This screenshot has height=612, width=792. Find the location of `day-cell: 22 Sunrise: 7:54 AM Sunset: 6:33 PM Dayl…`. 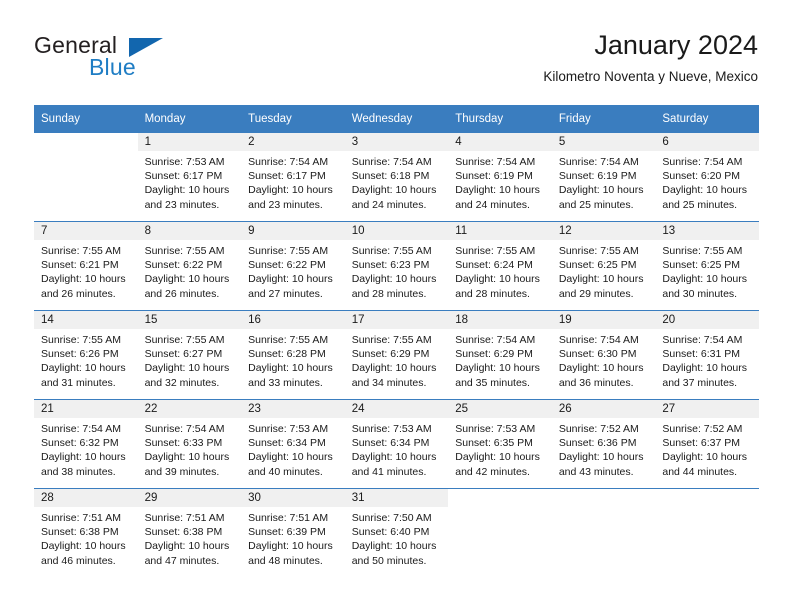

day-cell: 22 Sunrise: 7:54 AM Sunset: 6:33 PM Dayl… is located at coordinates (189, 444).